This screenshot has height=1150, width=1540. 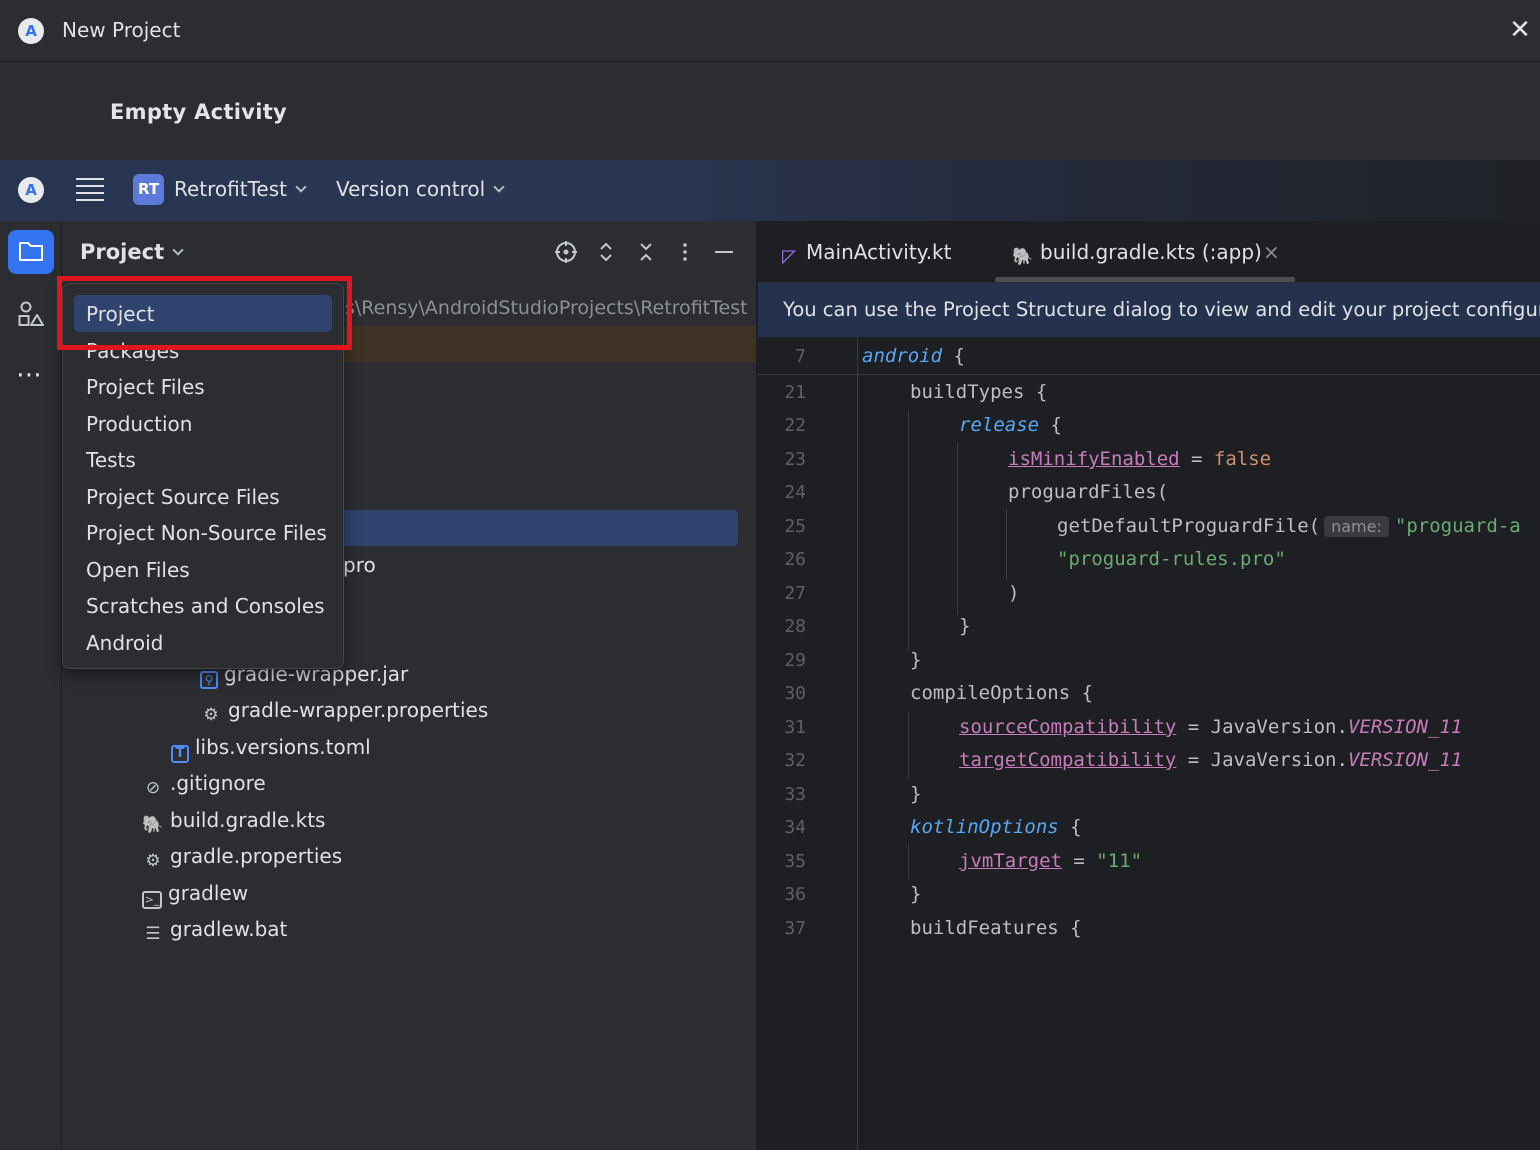 What do you see at coordinates (1050, 861) in the screenshot?
I see `code-line: jvmTarget = "11"` at bounding box center [1050, 861].